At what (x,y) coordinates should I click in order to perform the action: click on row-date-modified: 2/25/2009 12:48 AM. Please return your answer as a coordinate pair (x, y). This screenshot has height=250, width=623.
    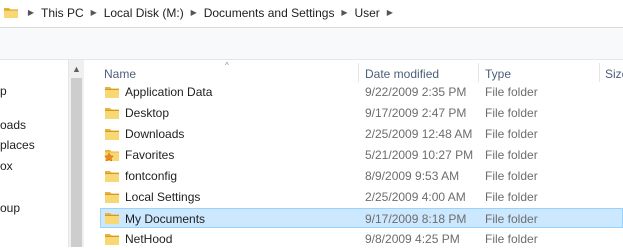
    Looking at the image, I should click on (419, 134).